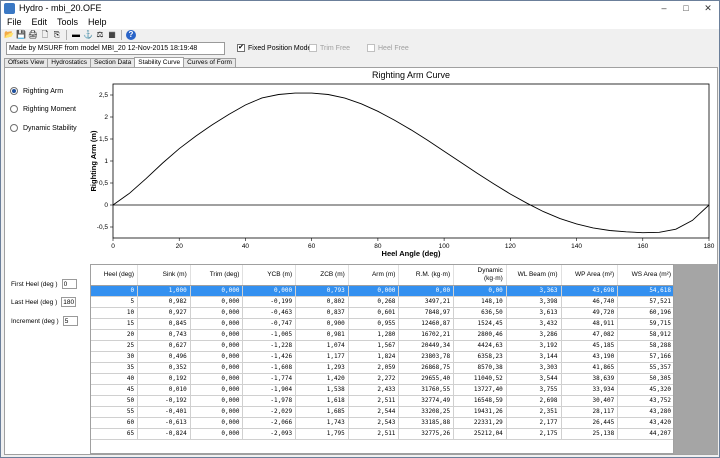 This screenshot has height=458, width=720. What do you see at coordinates (274, 48) in the screenshot?
I see `fixed-position-checkbox: ✔ Fixed Position Mode` at bounding box center [274, 48].